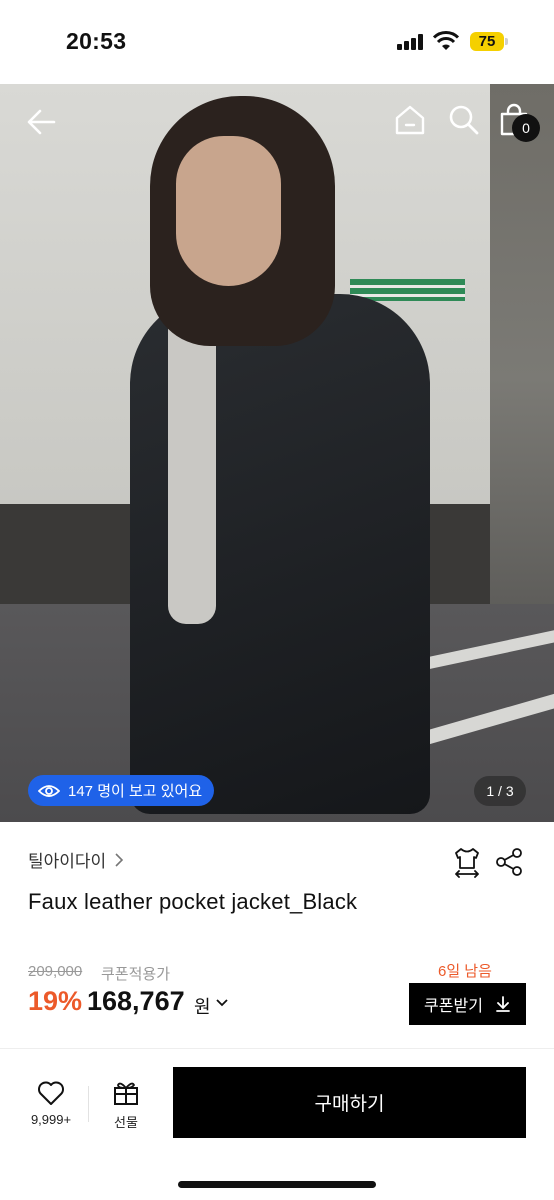 The width and height of the screenshot is (554, 1200). I want to click on gift-icon, so click(126, 1093).